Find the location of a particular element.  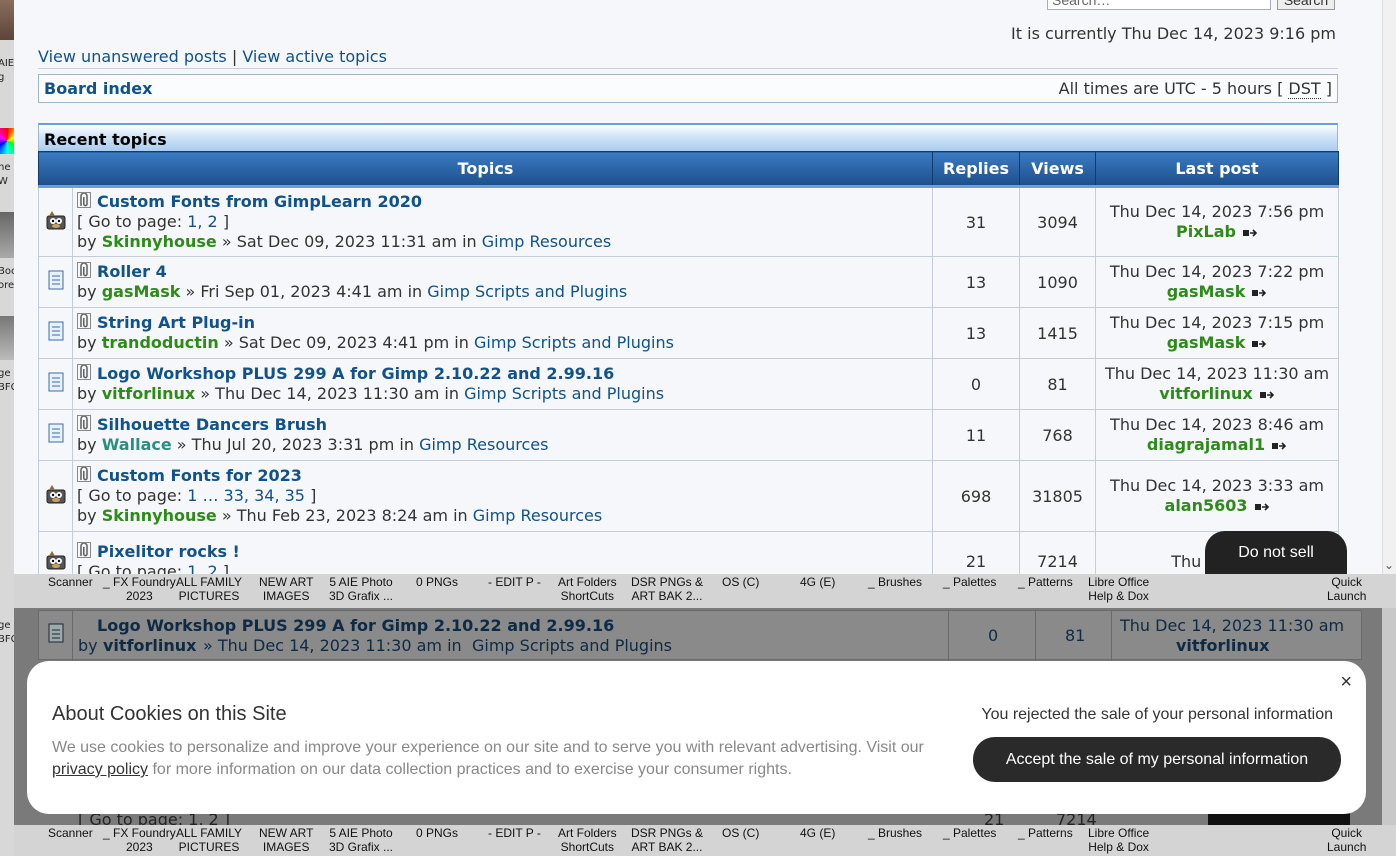

taskbar-label: _ FX Foundry is located at coordinates (139, 582).